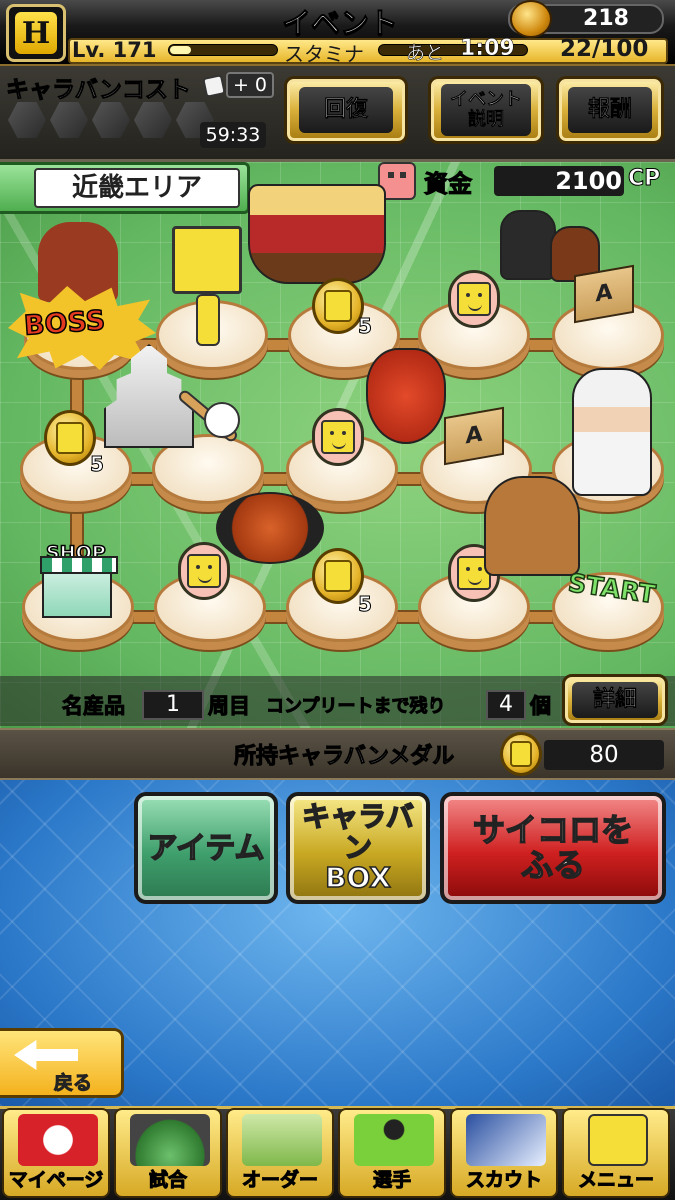  I want to click on ninja-icon, so click(528, 245).